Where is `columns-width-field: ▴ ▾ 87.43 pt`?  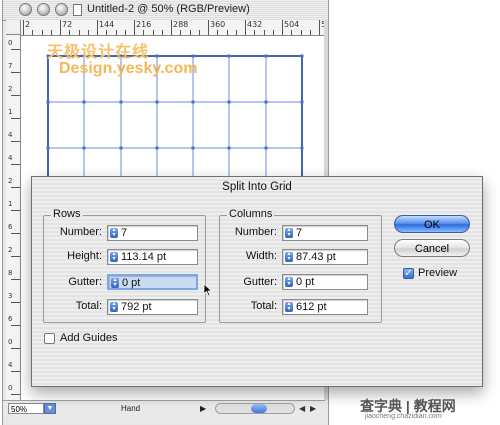
columns-width-field: ▴ ▾ 87.43 pt is located at coordinates (325, 257).